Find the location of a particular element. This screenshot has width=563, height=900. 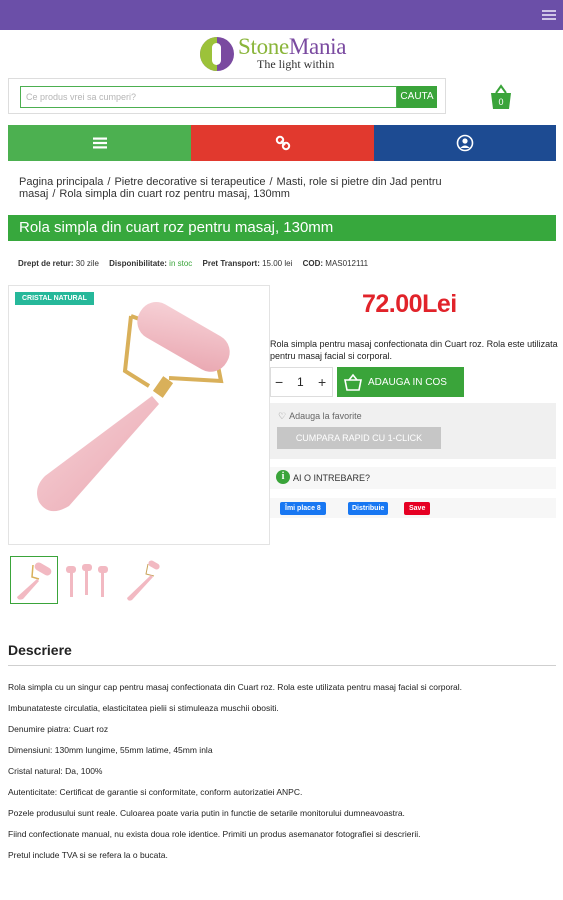

search-box: CAUTA is located at coordinates (227, 96).